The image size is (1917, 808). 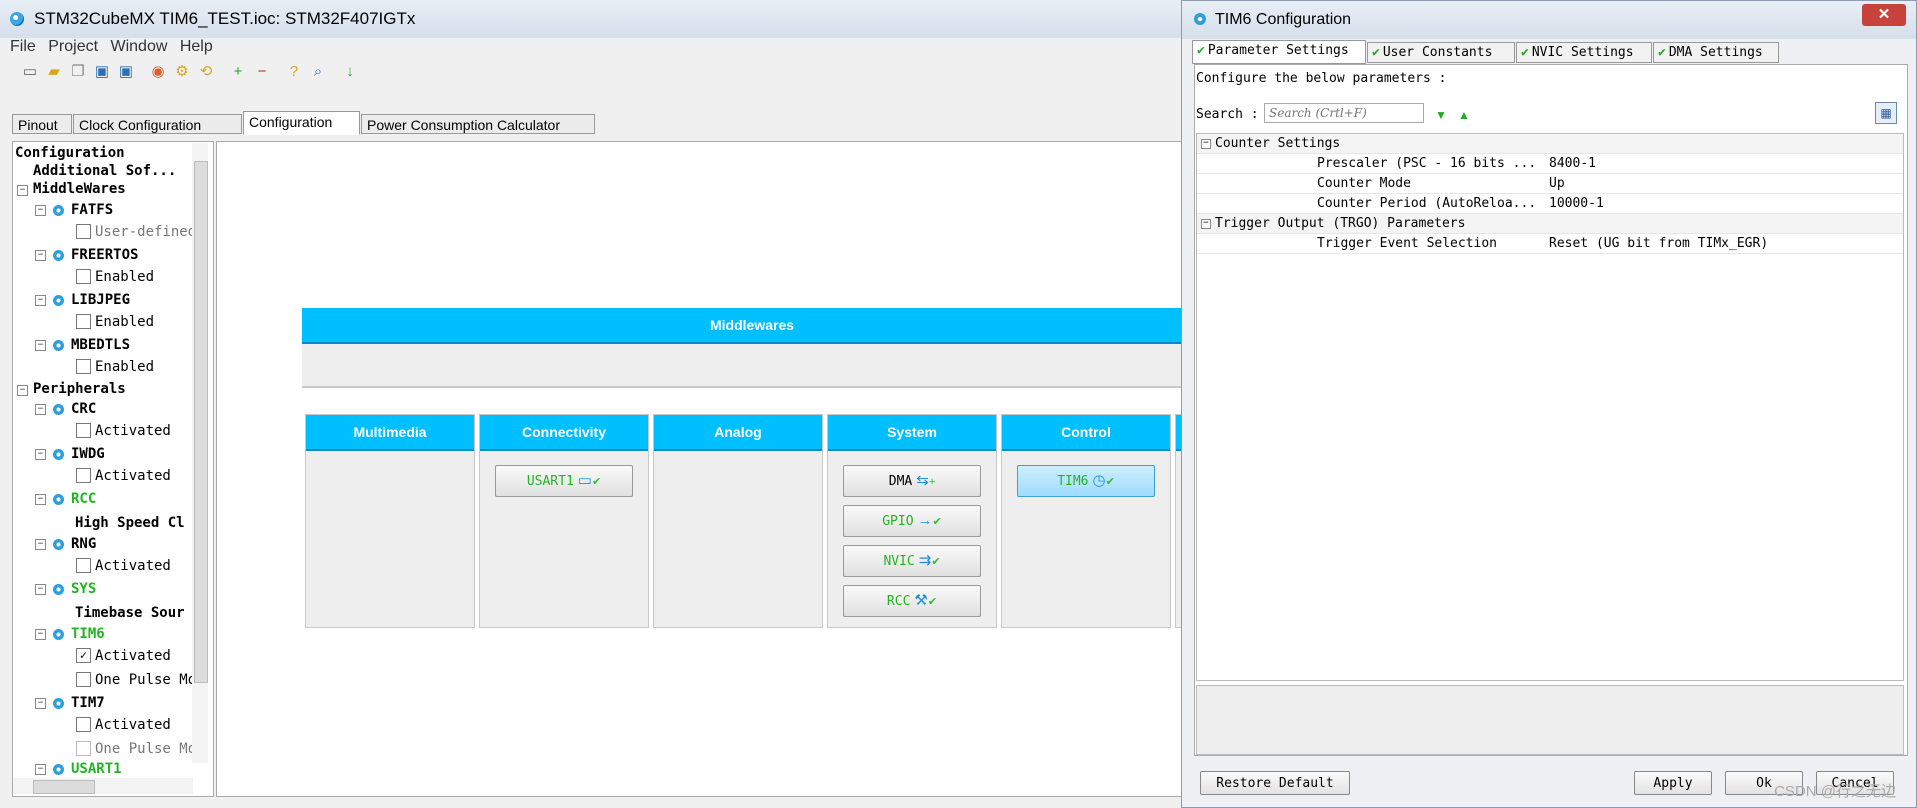 What do you see at coordinates (88, 703) in the screenshot?
I see `tree-tim7: TIM7` at bounding box center [88, 703].